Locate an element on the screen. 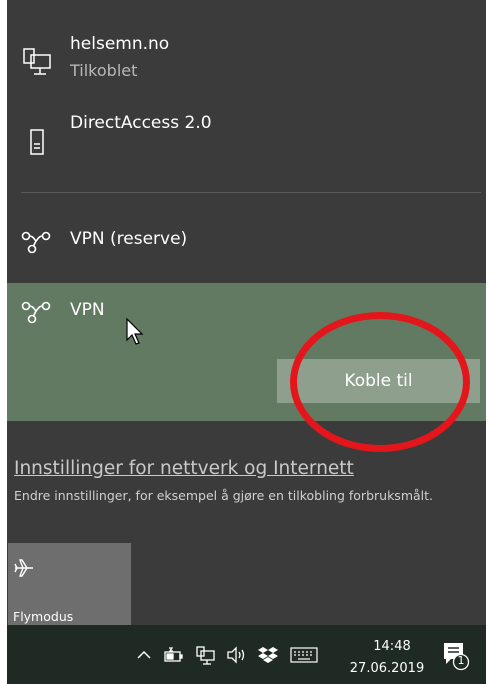 This screenshot has width=491, height=684. vpn-name: VPN (reserve) is located at coordinates (129, 239).